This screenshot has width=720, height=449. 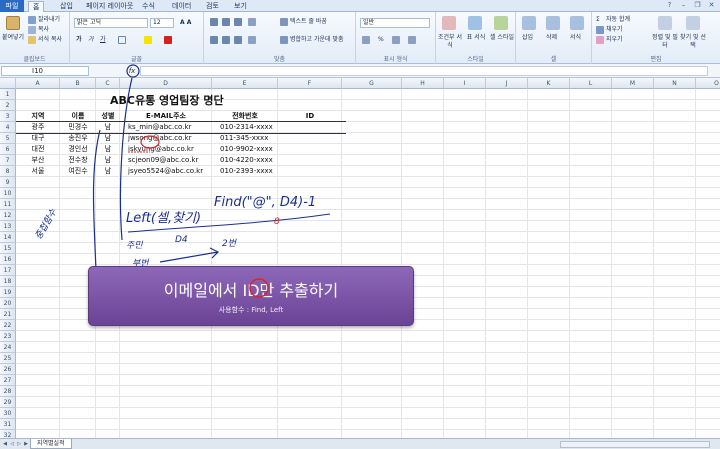 I want to click on table-cell: 전수창, so click(x=78, y=160).